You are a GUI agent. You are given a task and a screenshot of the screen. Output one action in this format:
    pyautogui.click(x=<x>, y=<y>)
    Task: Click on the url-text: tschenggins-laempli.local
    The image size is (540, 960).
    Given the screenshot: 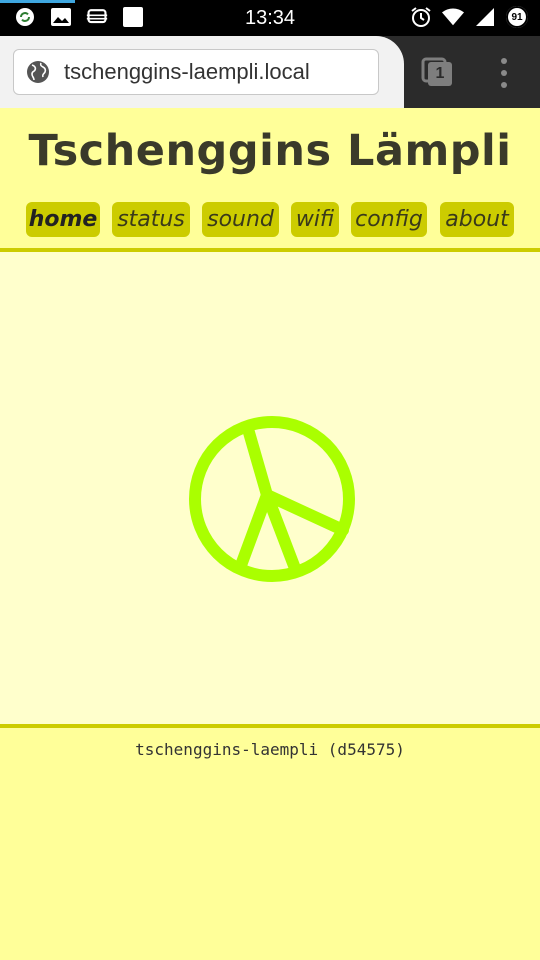 What is the action you would take?
    pyautogui.click(x=187, y=72)
    